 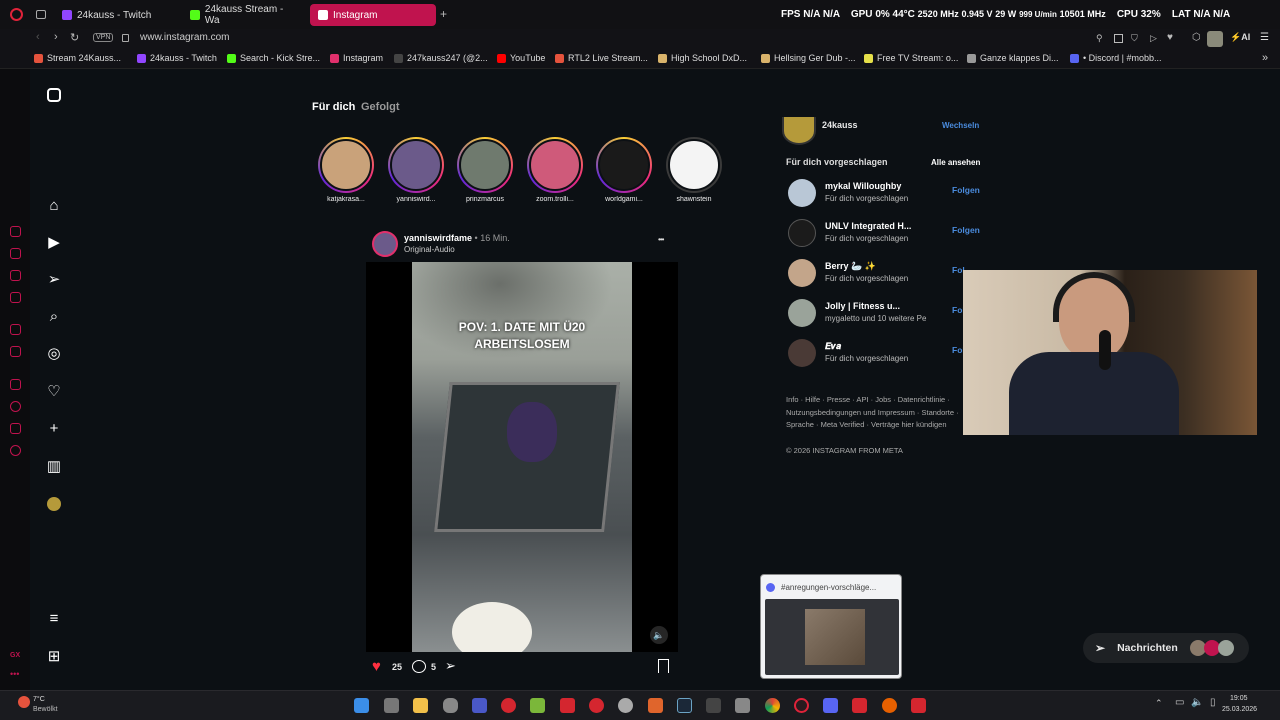 I want to click on player-icon, so click(x=15, y=384).